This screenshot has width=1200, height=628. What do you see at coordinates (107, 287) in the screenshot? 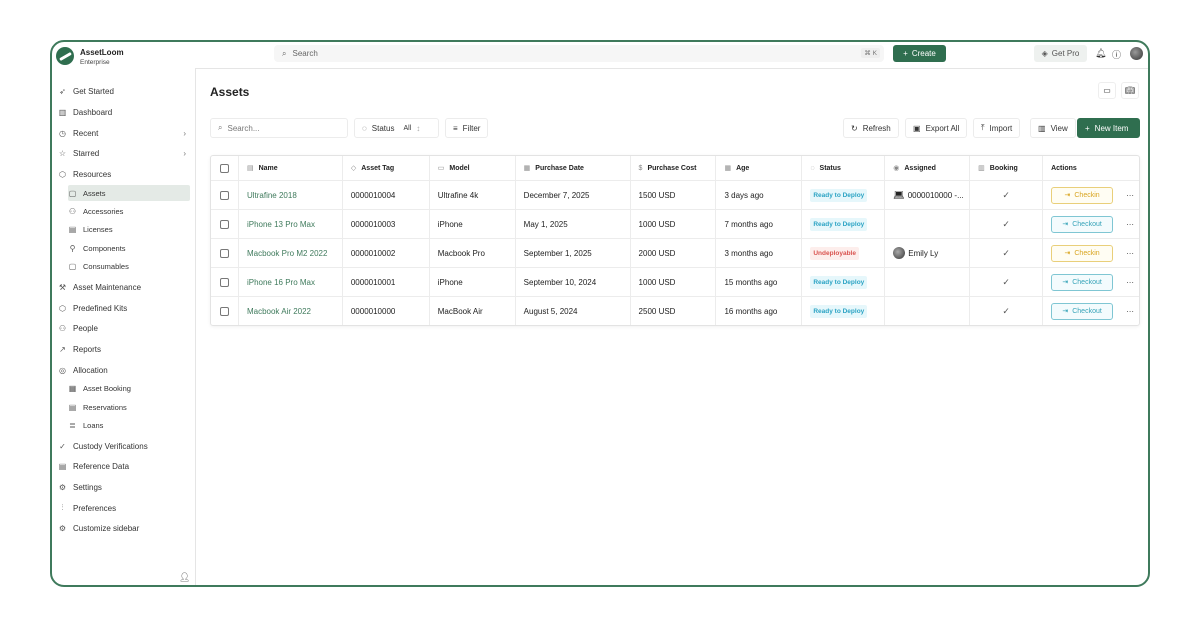
I see `sidebar-item-label: Asset Maintenance` at bounding box center [107, 287].